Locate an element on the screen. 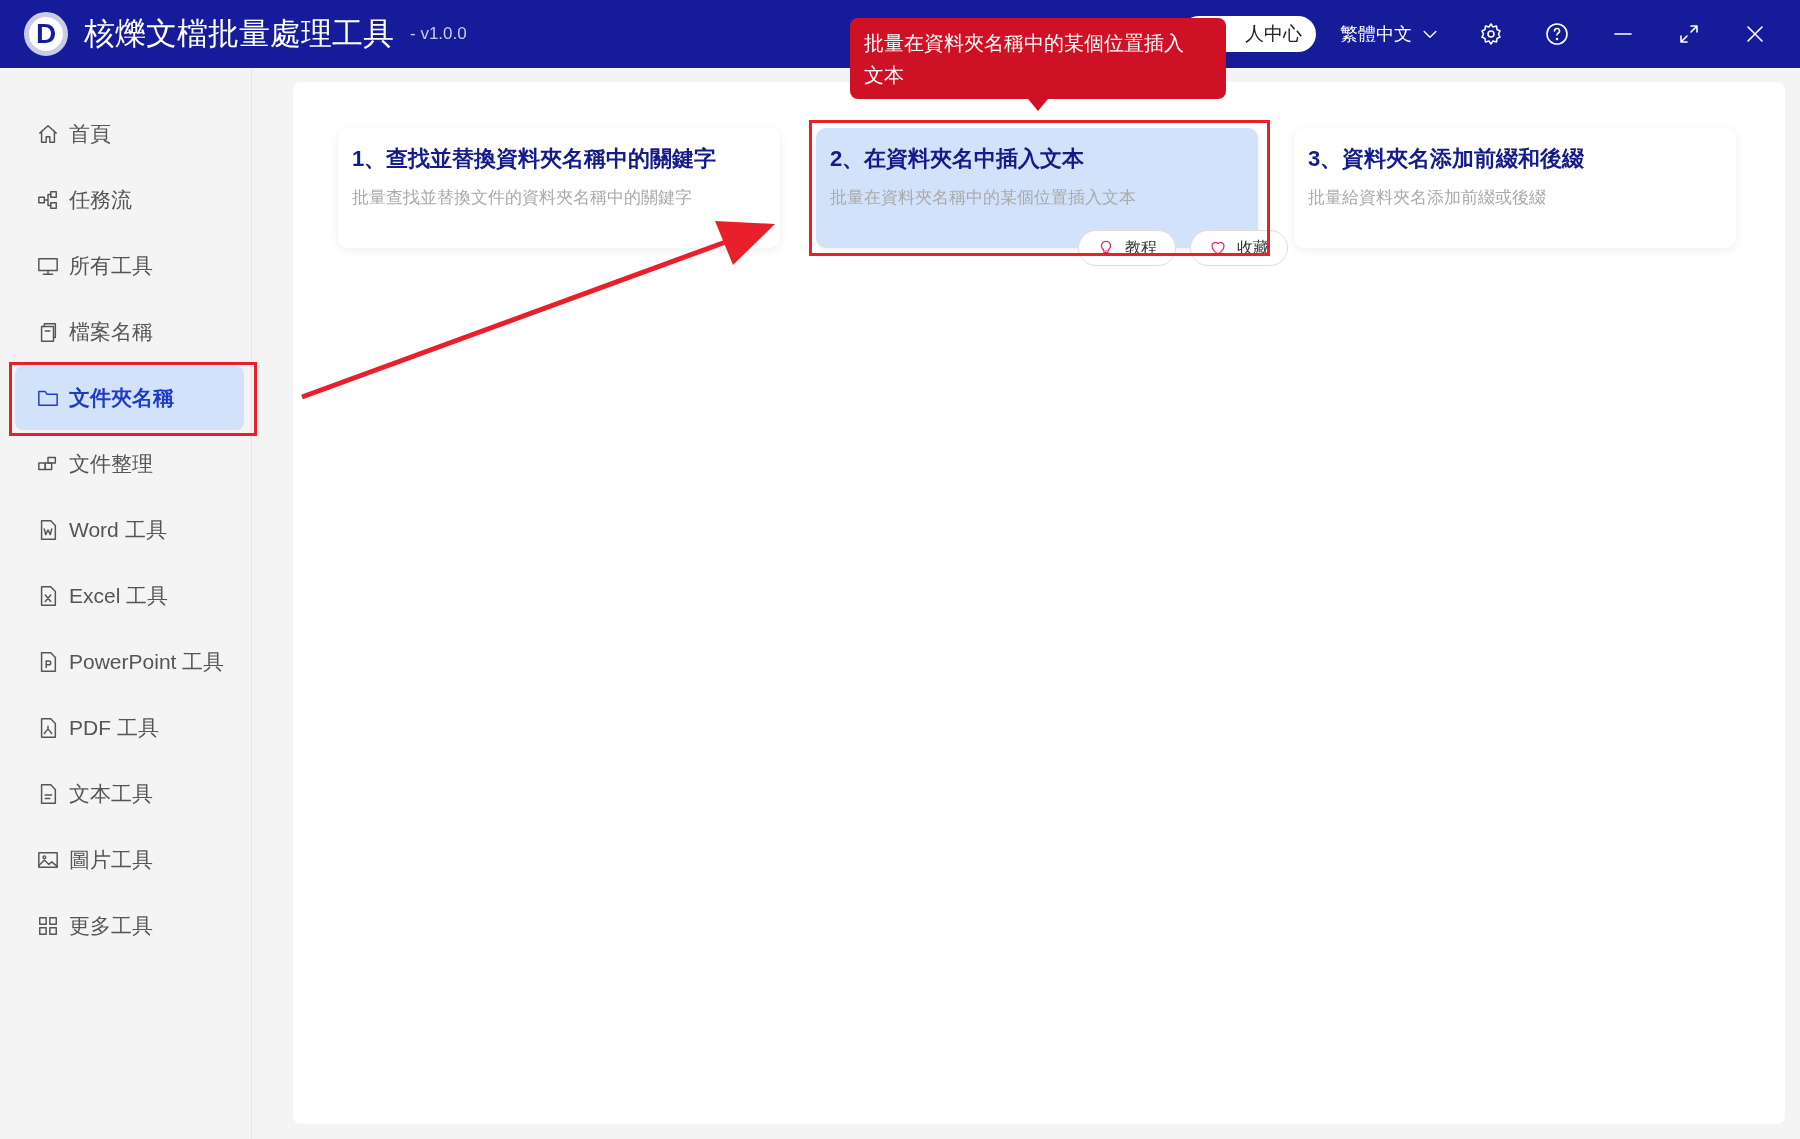 The image size is (1800, 1139). card-title: 3、資料夾名添加前綴和後綴 is located at coordinates (1447, 159).